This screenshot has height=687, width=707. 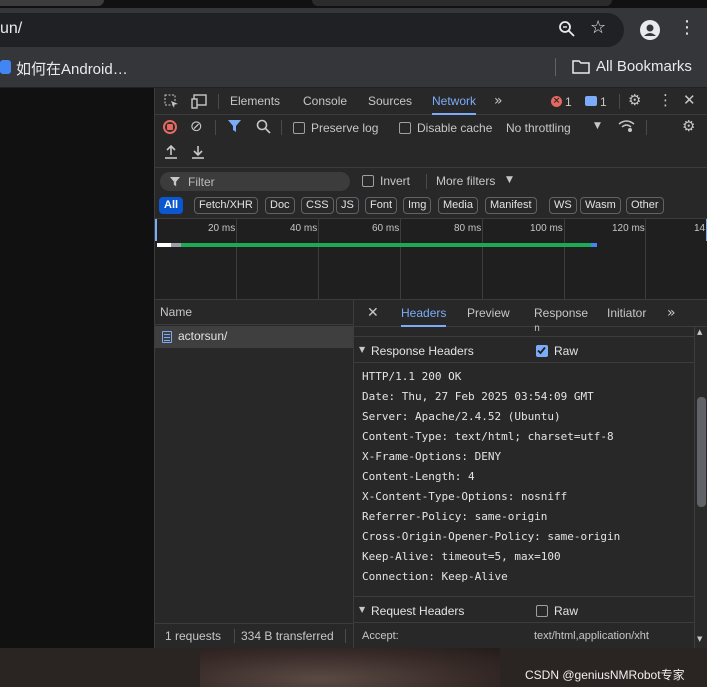 What do you see at coordinates (671, 313) in the screenshot?
I see `more-detail-tabs-icon: »` at bounding box center [671, 313].